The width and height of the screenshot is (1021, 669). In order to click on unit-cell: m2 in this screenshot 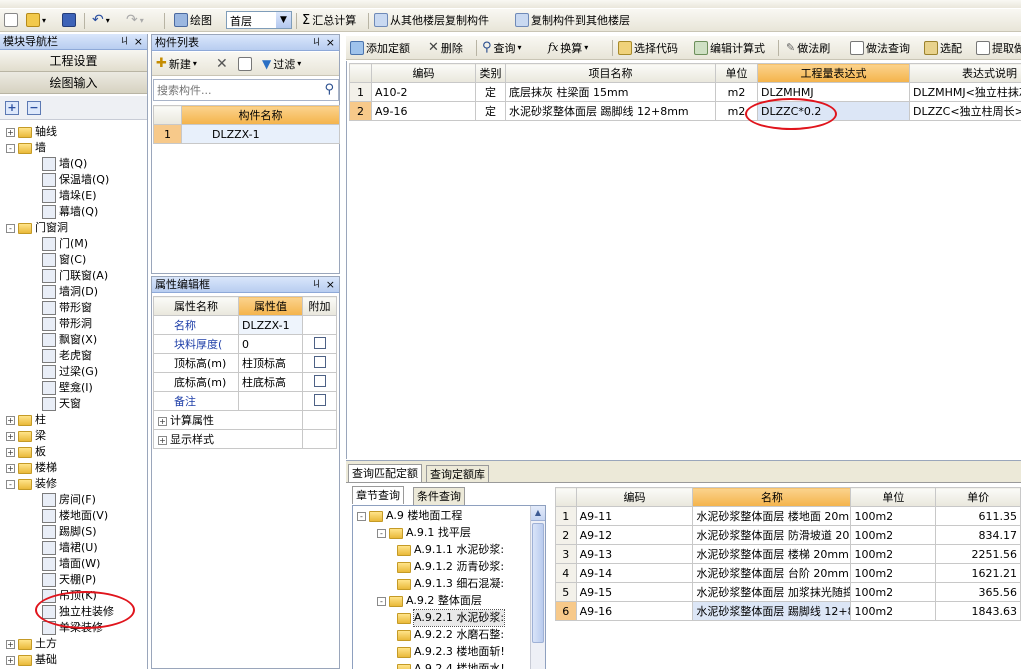, I will do `click(736, 92)`.